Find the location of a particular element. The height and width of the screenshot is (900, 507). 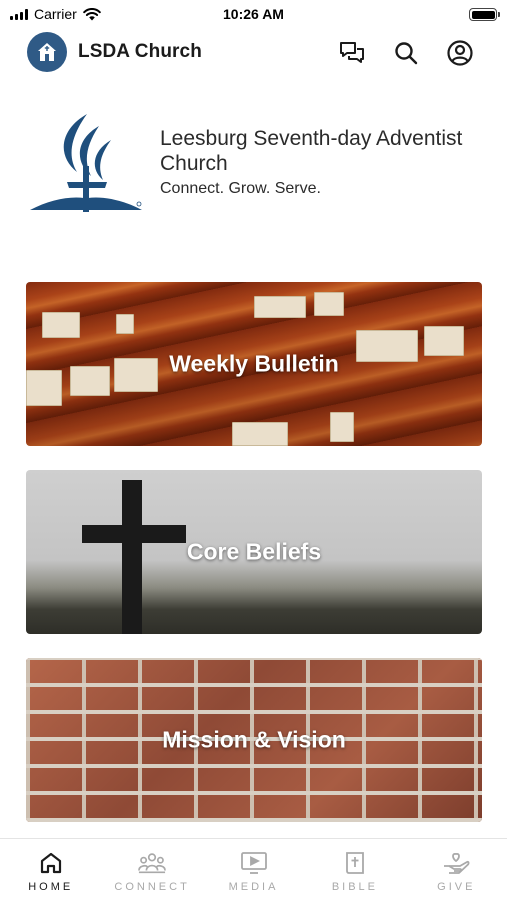

search-icon is located at coordinates (406, 53).